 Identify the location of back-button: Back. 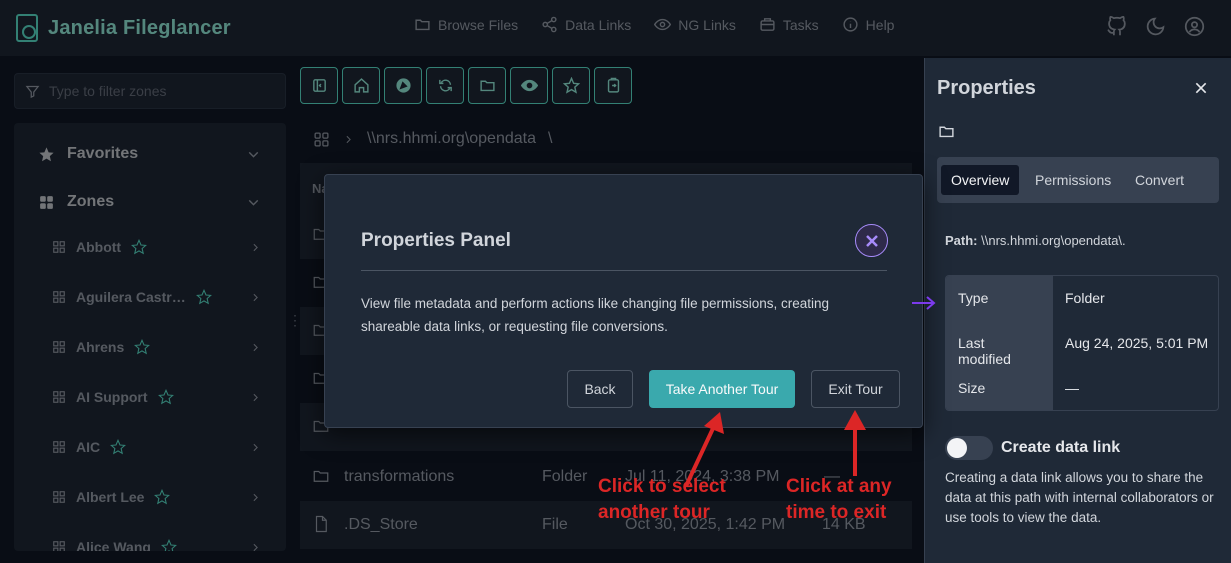
(600, 389).